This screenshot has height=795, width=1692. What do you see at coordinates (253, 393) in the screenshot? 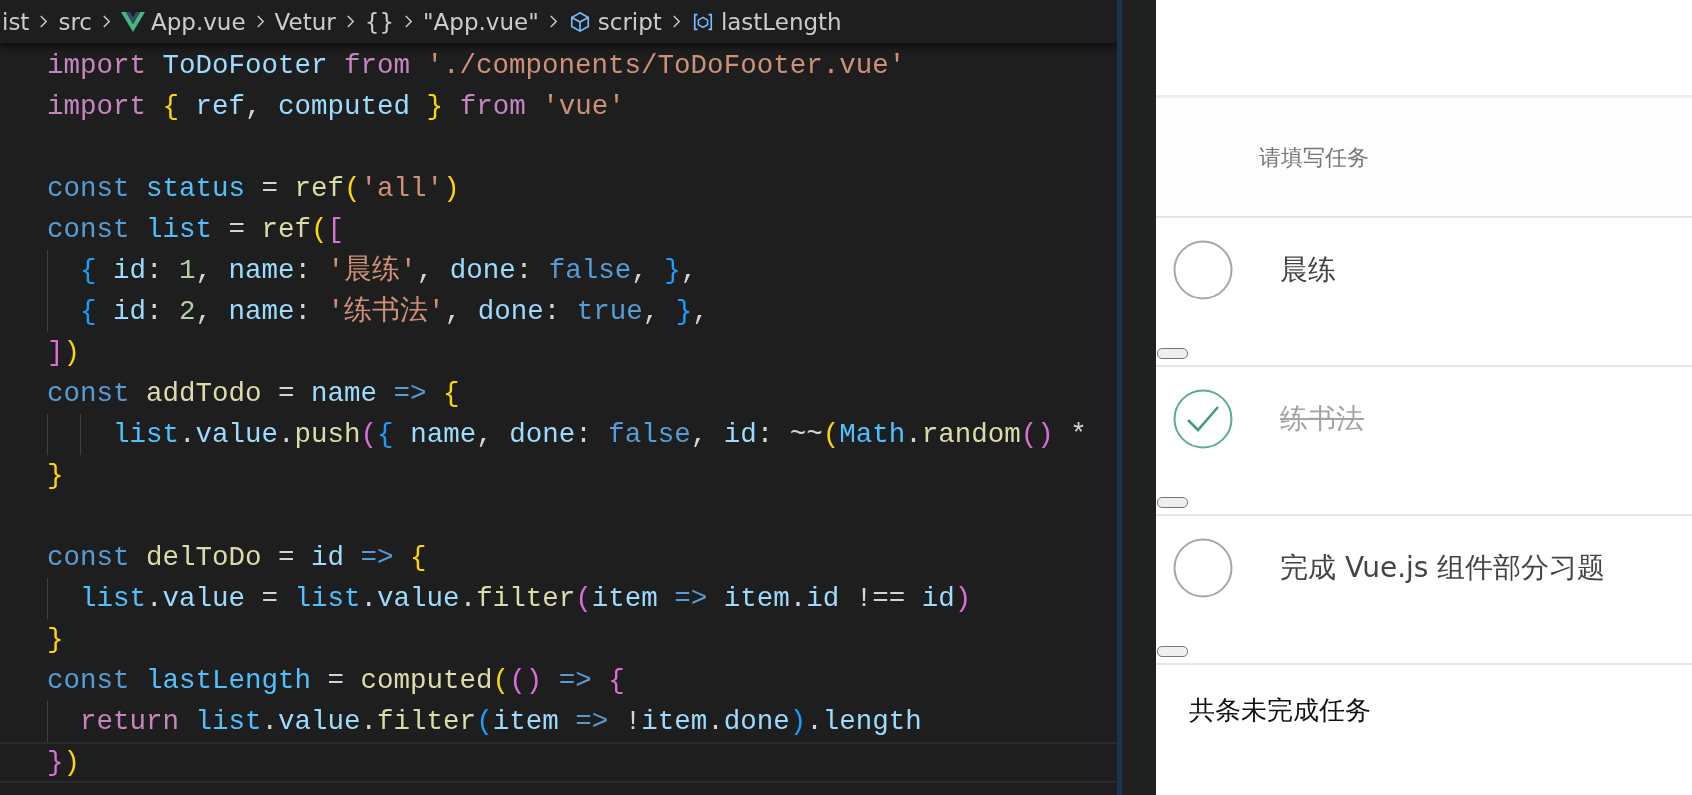
I see `code-line: const addTodo = name => {` at bounding box center [253, 393].